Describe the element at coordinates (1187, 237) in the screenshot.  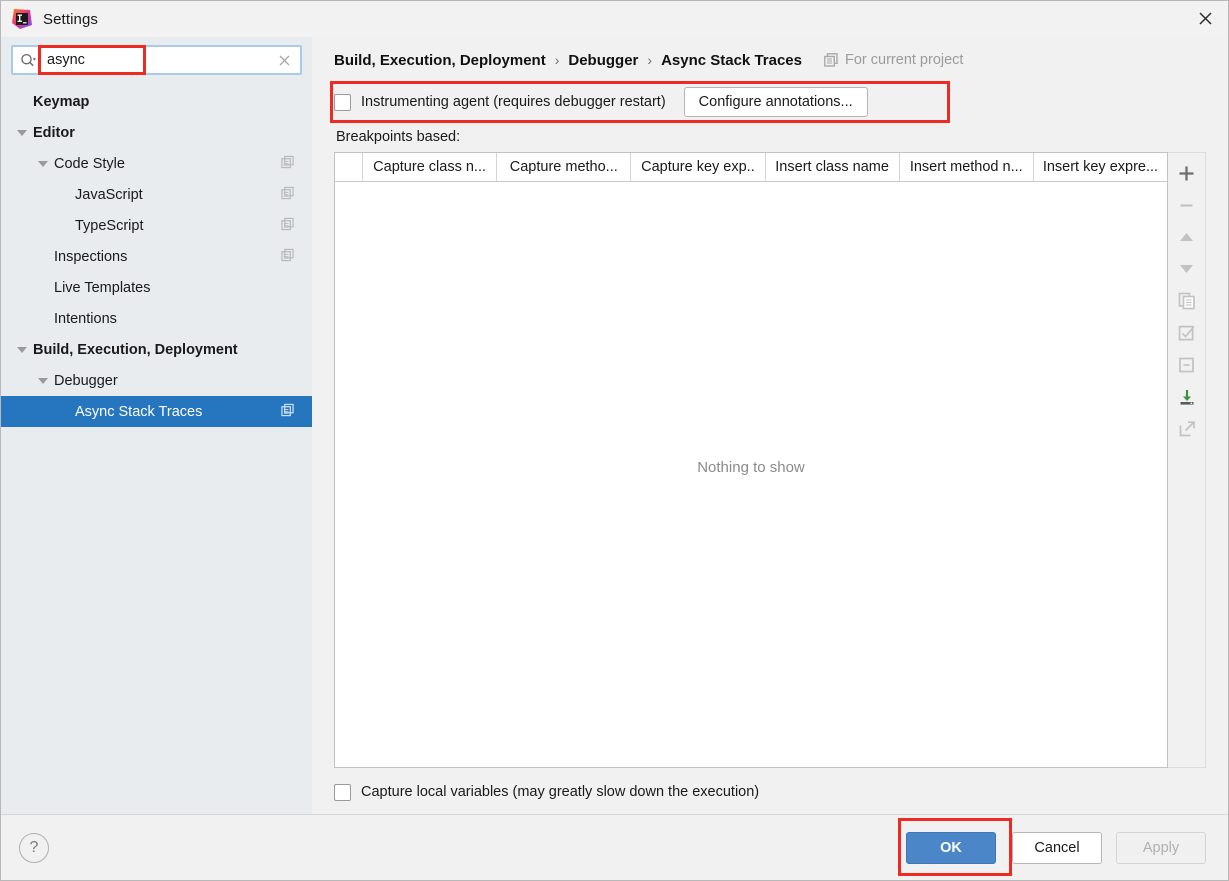
I see `move-up-icon` at that location.